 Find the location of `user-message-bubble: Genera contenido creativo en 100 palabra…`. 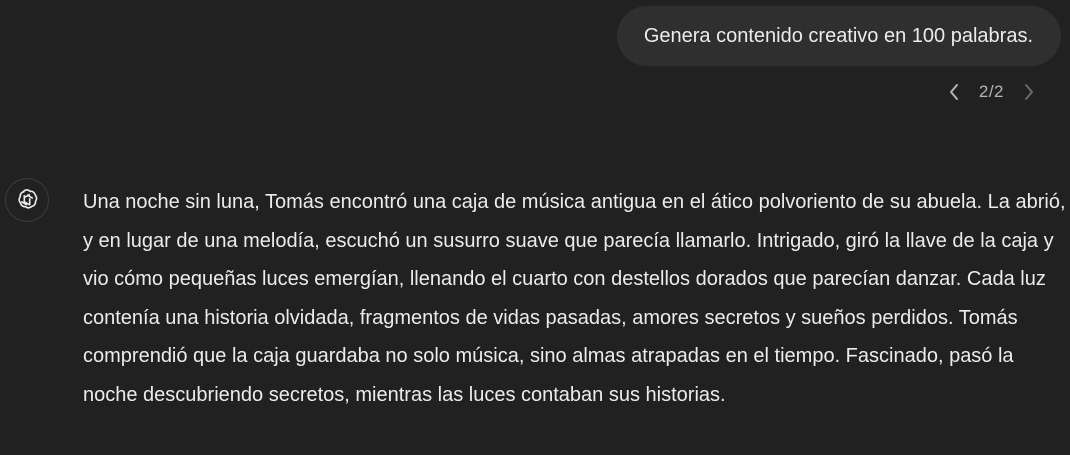

user-message-bubble: Genera contenido creativo en 100 palabra… is located at coordinates (838, 36).